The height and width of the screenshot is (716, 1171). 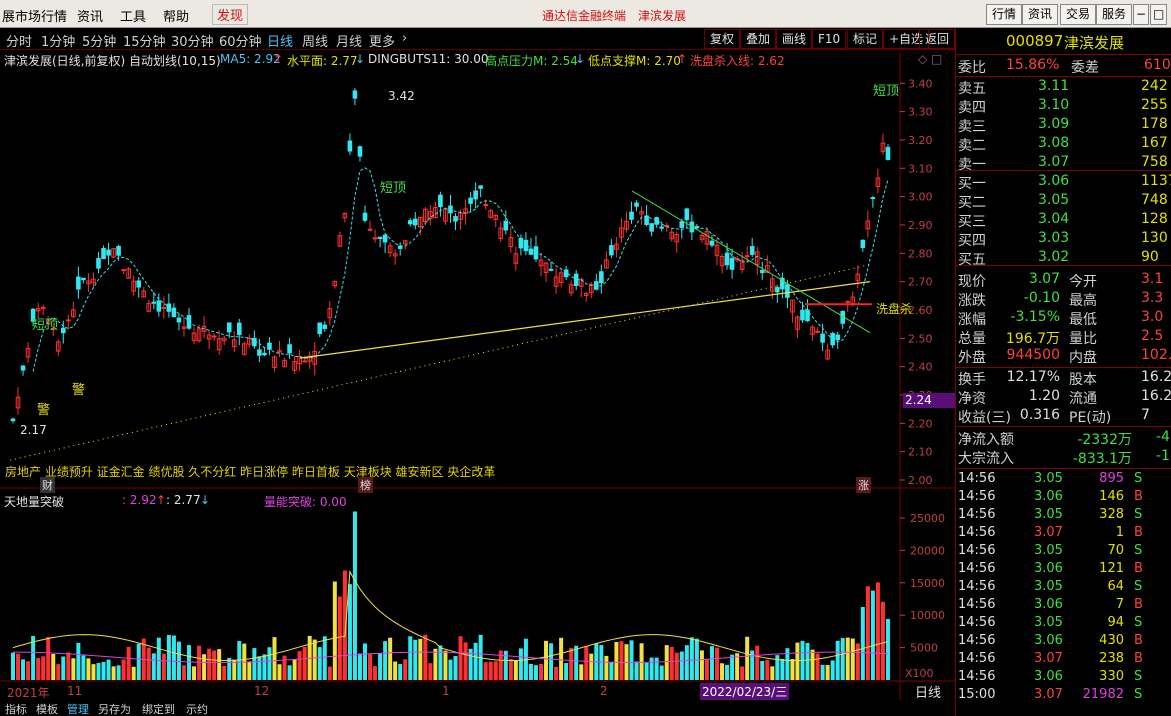 I want to click on tab-template: 模板, so click(x=47, y=708).